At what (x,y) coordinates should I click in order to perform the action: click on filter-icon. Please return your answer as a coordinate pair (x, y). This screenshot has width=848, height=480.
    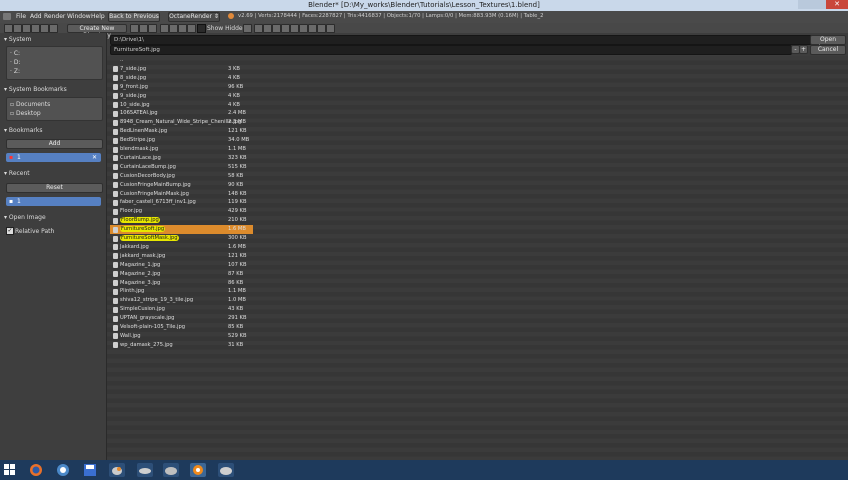
    Looking at the image, I should click on (247, 28).